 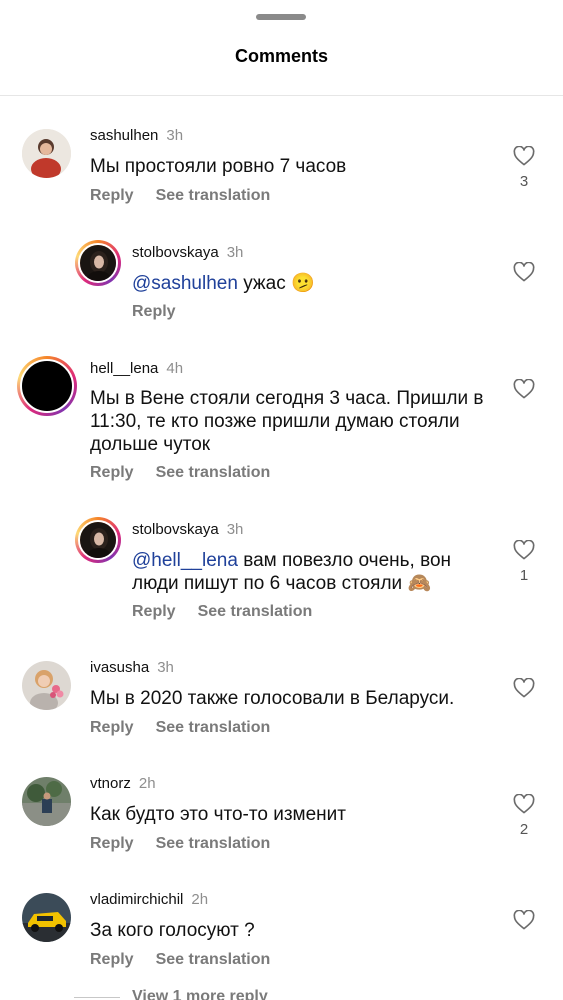 What do you see at coordinates (136, 899) in the screenshot?
I see `username: vladimirchichil` at bounding box center [136, 899].